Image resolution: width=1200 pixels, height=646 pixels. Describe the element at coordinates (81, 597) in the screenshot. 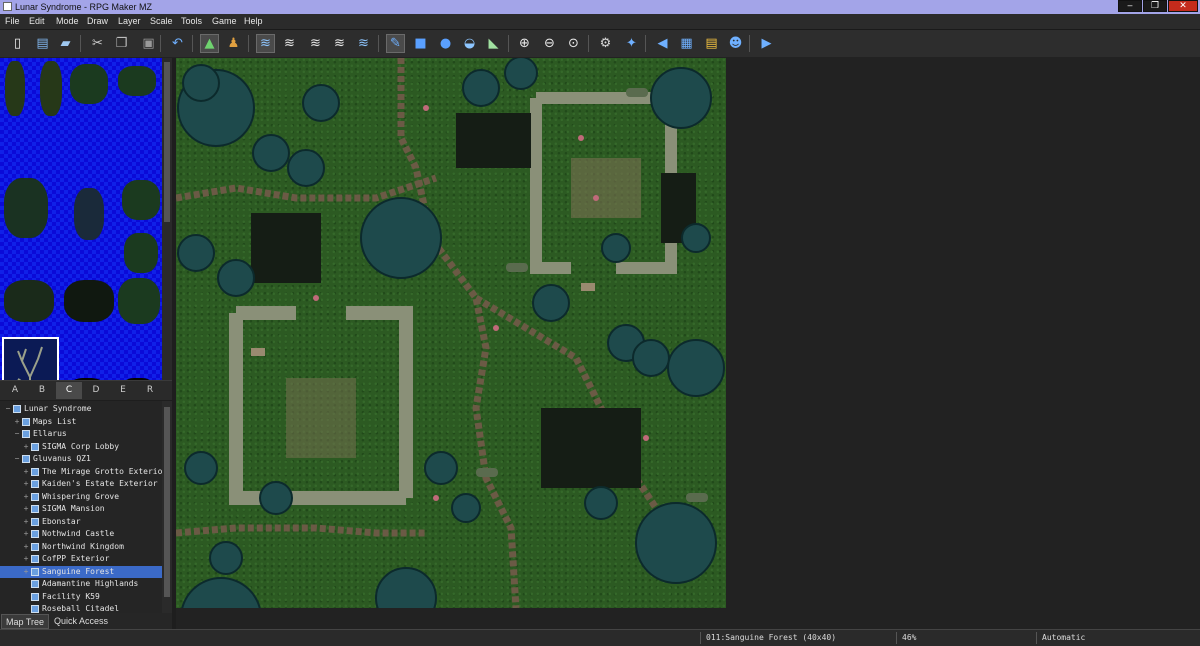

I see `map-tree-item: Facility K59` at that location.